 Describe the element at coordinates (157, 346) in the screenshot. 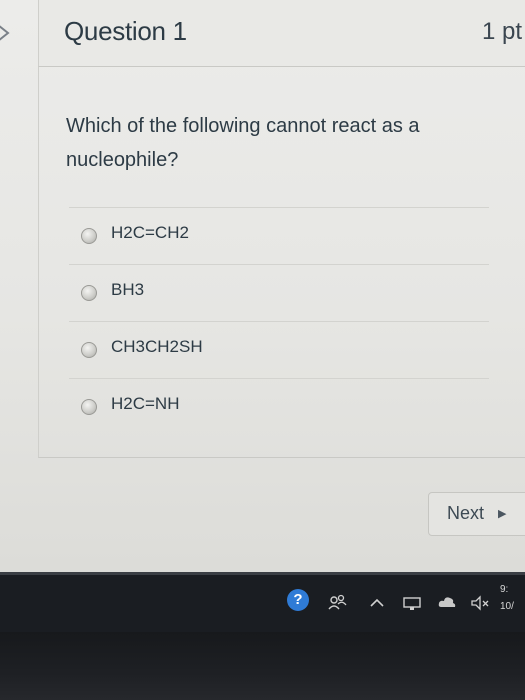

I see `answer-label: CH3CH2SH` at that location.